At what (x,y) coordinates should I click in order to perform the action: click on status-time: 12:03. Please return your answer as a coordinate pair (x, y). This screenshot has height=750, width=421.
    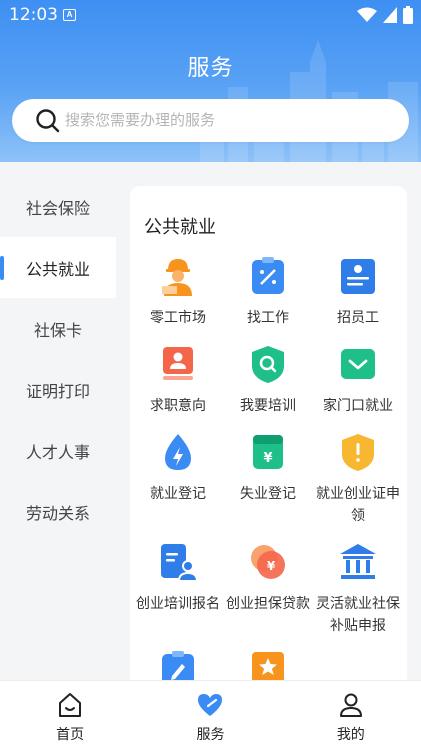
    Looking at the image, I should click on (33, 15).